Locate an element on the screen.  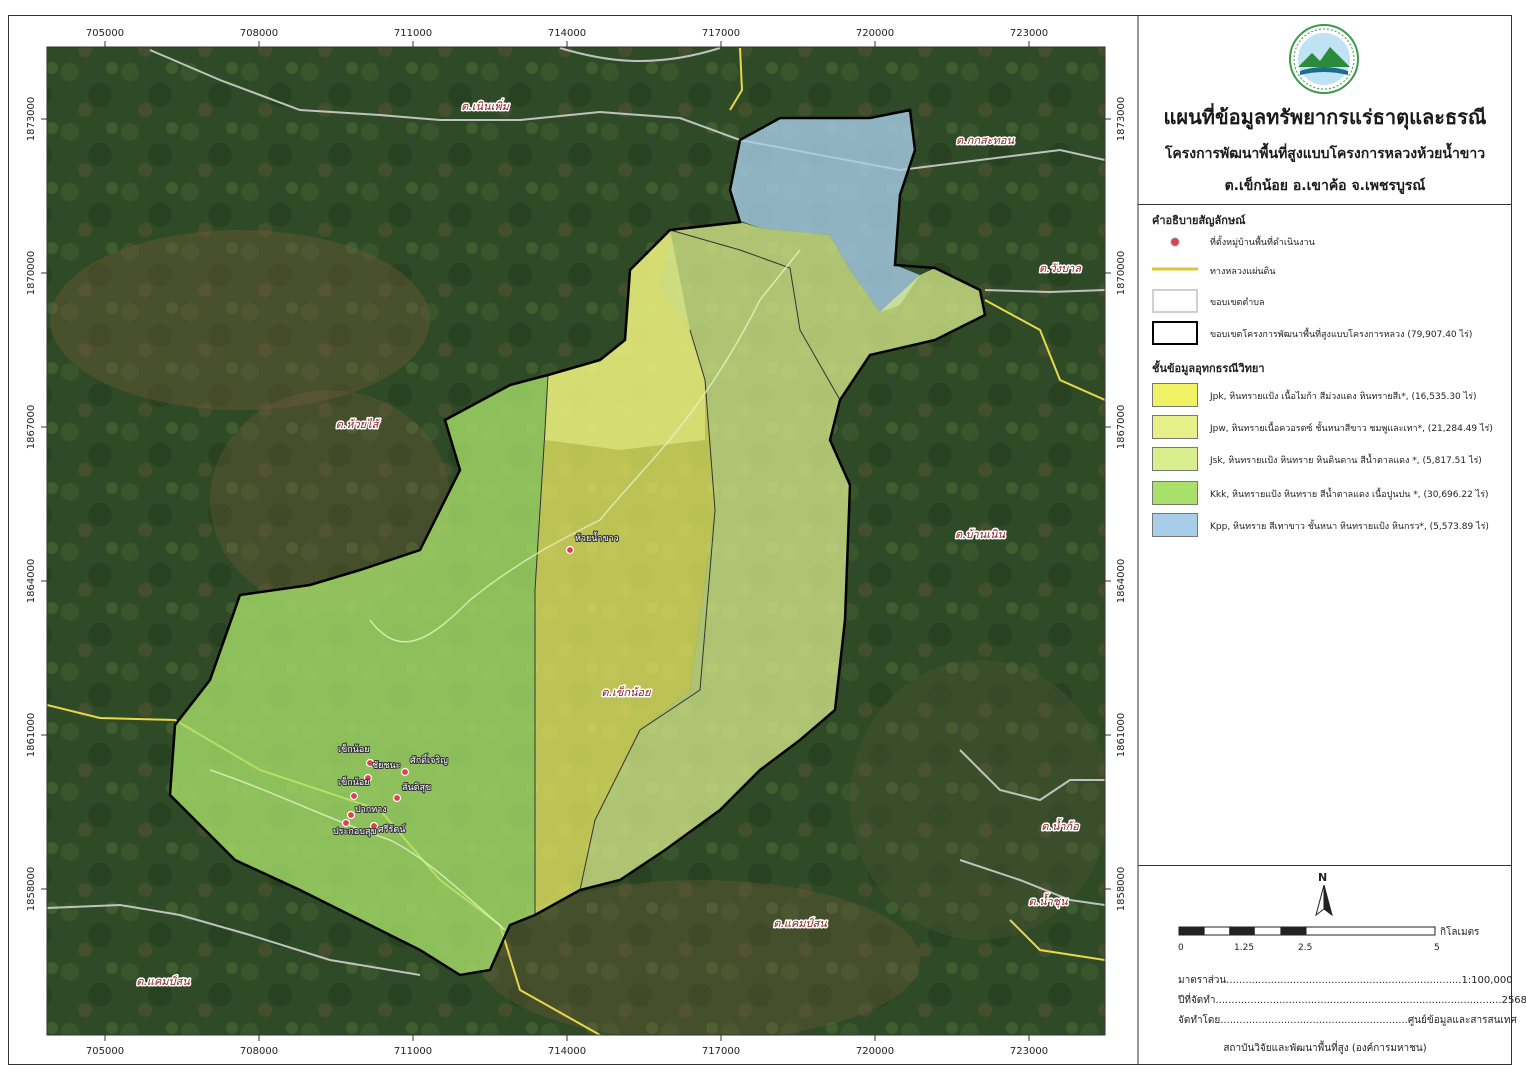
village-label: ศรีรัตน์ is located at coordinates (391, 829).